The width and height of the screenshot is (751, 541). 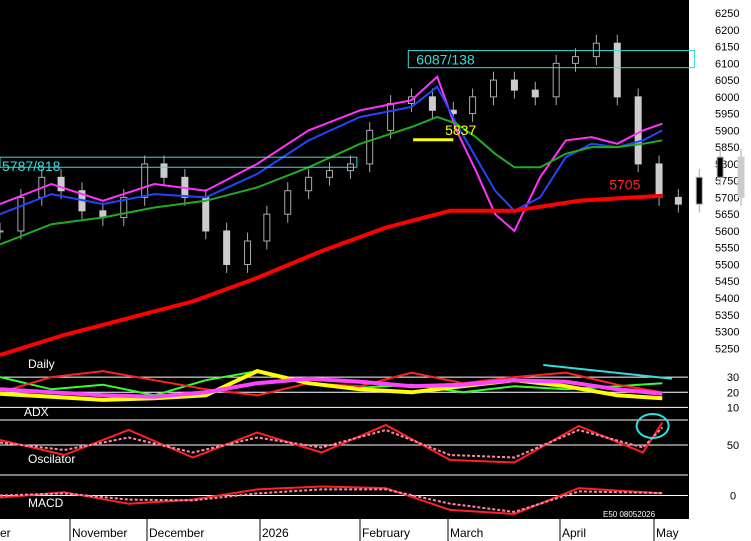 I want to click on price-tick-label: 5500, so click(x=727, y=265).